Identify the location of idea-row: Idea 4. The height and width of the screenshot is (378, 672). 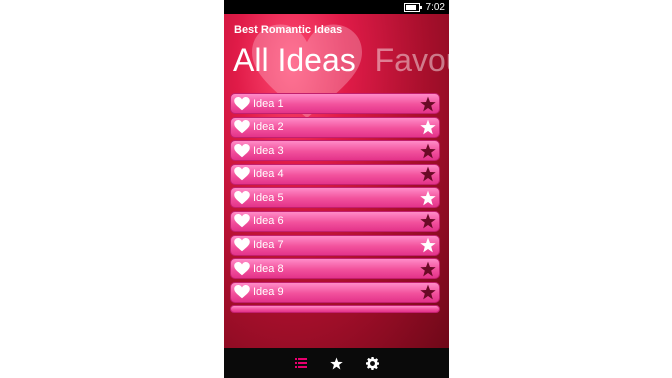
(335, 174).